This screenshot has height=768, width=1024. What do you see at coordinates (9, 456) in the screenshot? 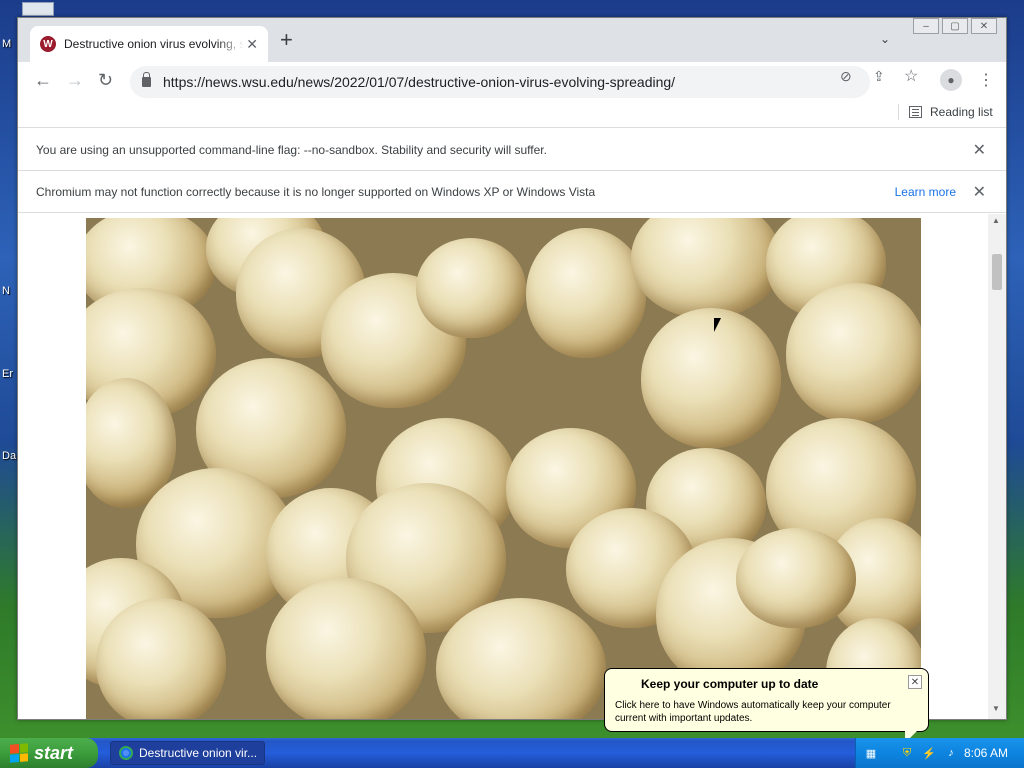
I see `desktop-label: Da` at bounding box center [9, 456].